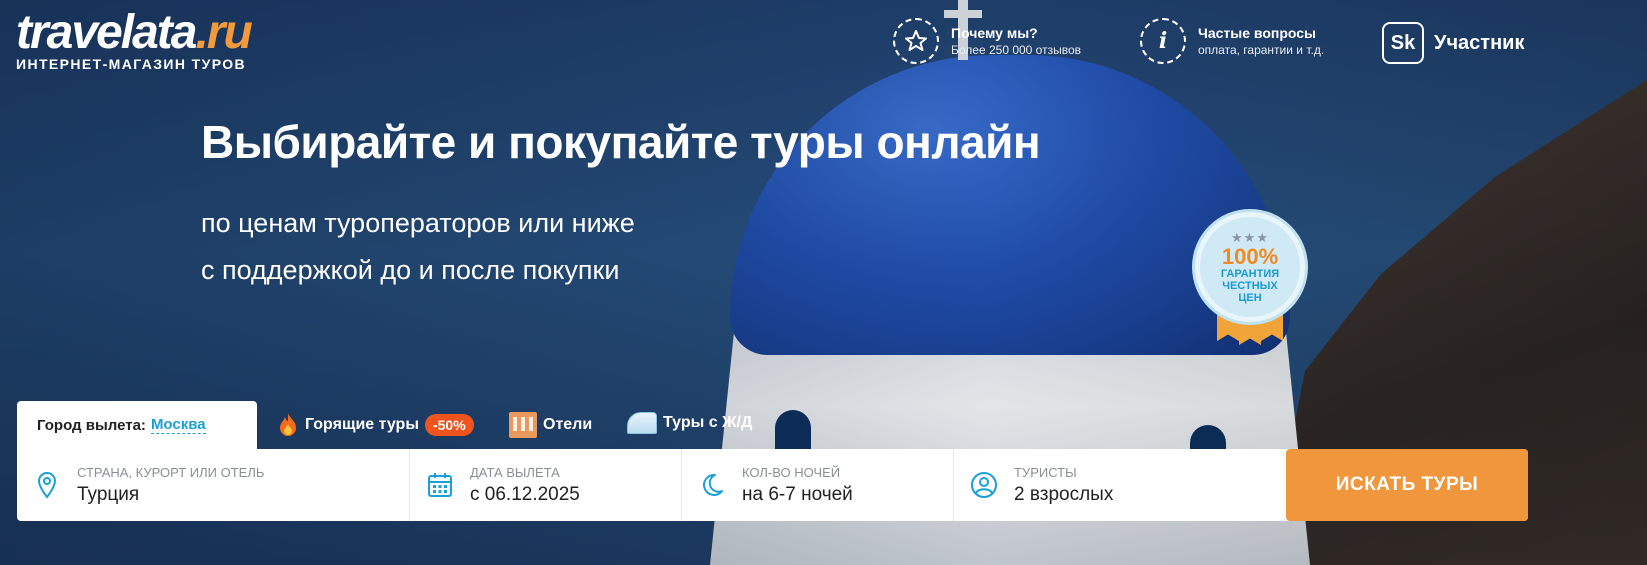 This screenshot has width=1647, height=565. What do you see at coordinates (134, 32) in the screenshot?
I see `logo-wordmark: travelata.ru` at bounding box center [134, 32].